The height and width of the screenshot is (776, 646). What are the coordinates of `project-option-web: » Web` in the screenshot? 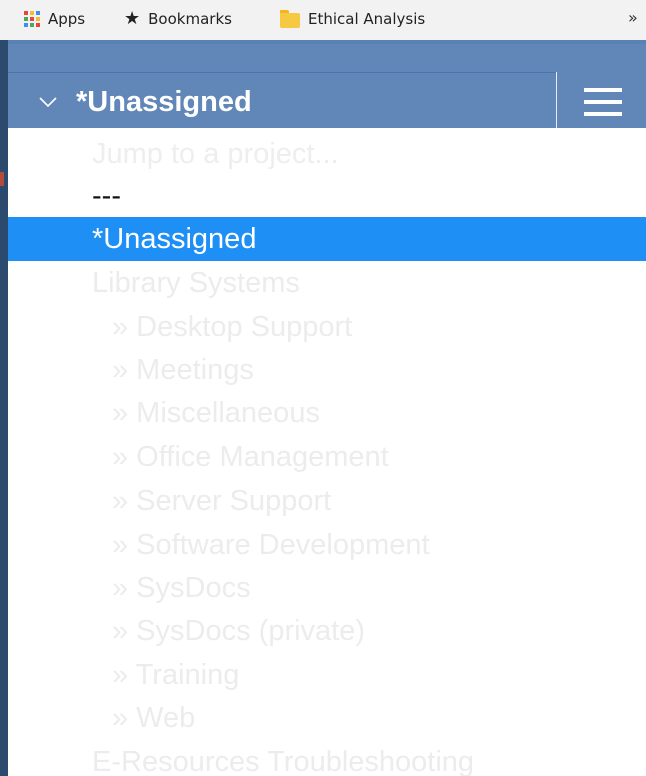 It's located at (327, 718).